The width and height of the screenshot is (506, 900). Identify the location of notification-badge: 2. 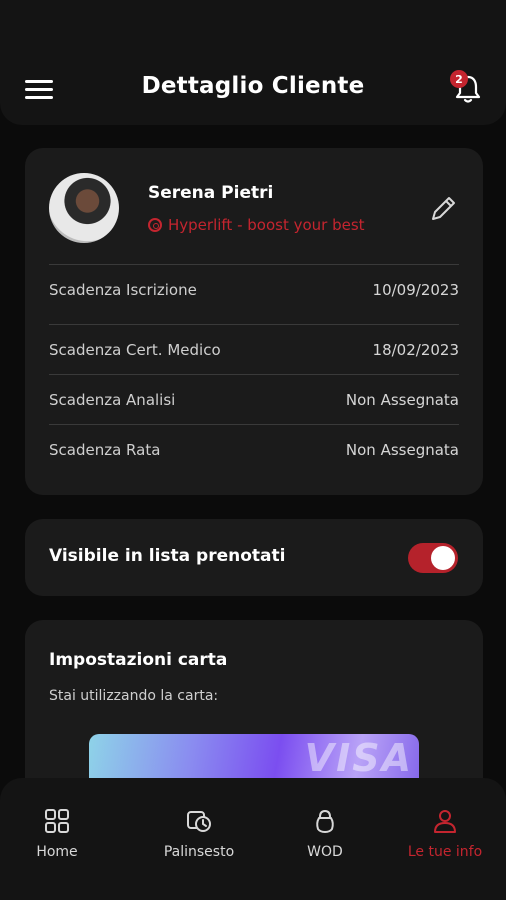
(459, 79).